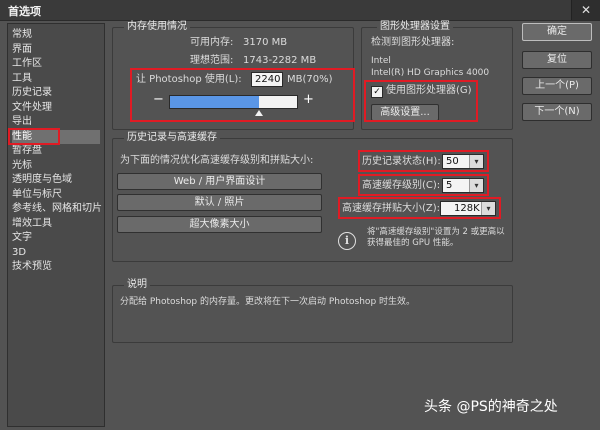  What do you see at coordinates (56, 50) in the screenshot?
I see `nav-item: 界面` at bounding box center [56, 50].